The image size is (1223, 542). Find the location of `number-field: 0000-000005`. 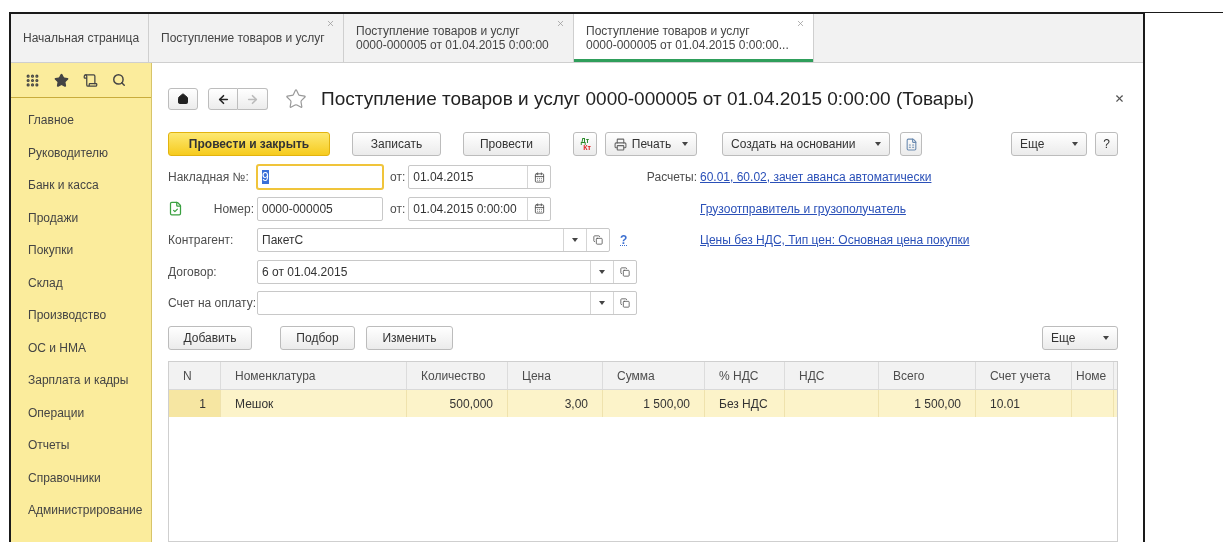

number-field: 0000-000005 is located at coordinates (320, 208).